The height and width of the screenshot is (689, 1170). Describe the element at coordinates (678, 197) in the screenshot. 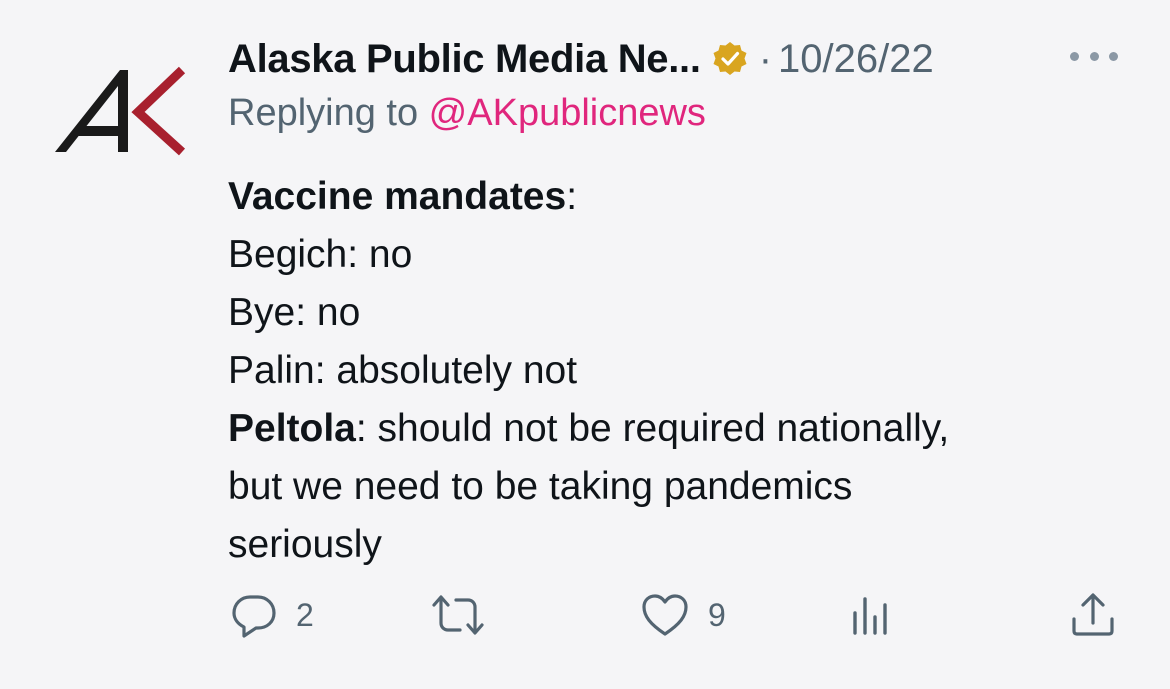

I see `body-line: Vaccine mandates:` at that location.